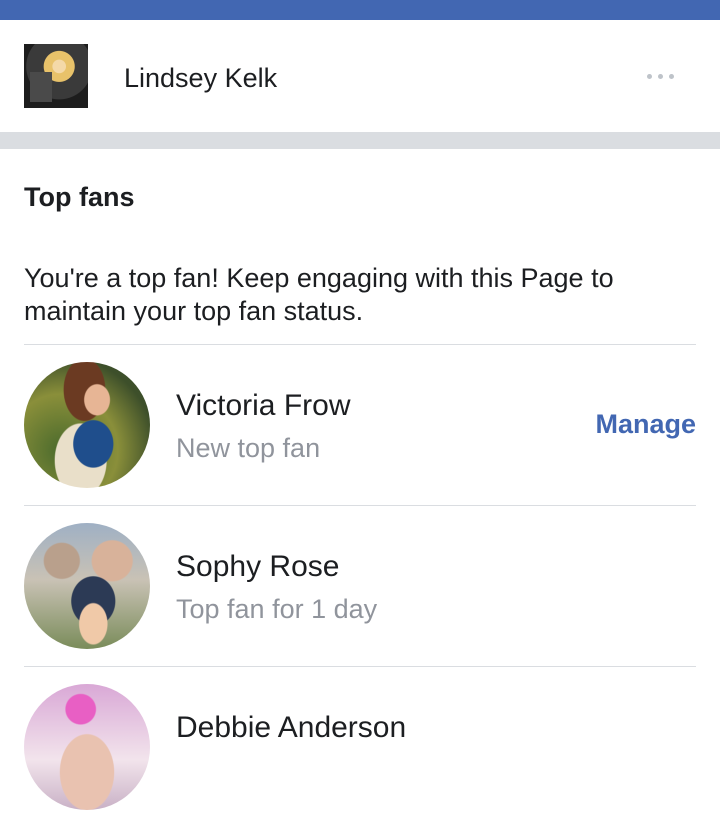 The image size is (720, 827). What do you see at coordinates (257, 567) in the screenshot?
I see `fan-name: Sophy Rose` at bounding box center [257, 567].